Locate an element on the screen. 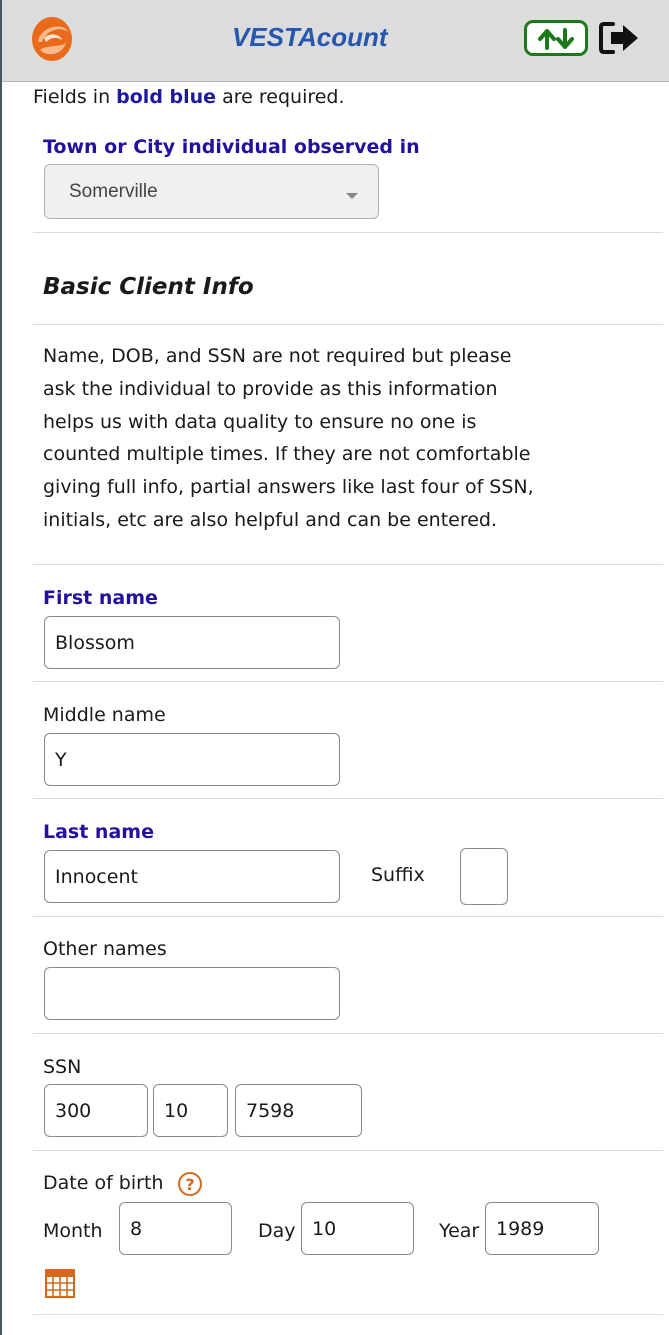 This screenshot has width=669, height=1335. logout-arrow-icon is located at coordinates (618, 38).